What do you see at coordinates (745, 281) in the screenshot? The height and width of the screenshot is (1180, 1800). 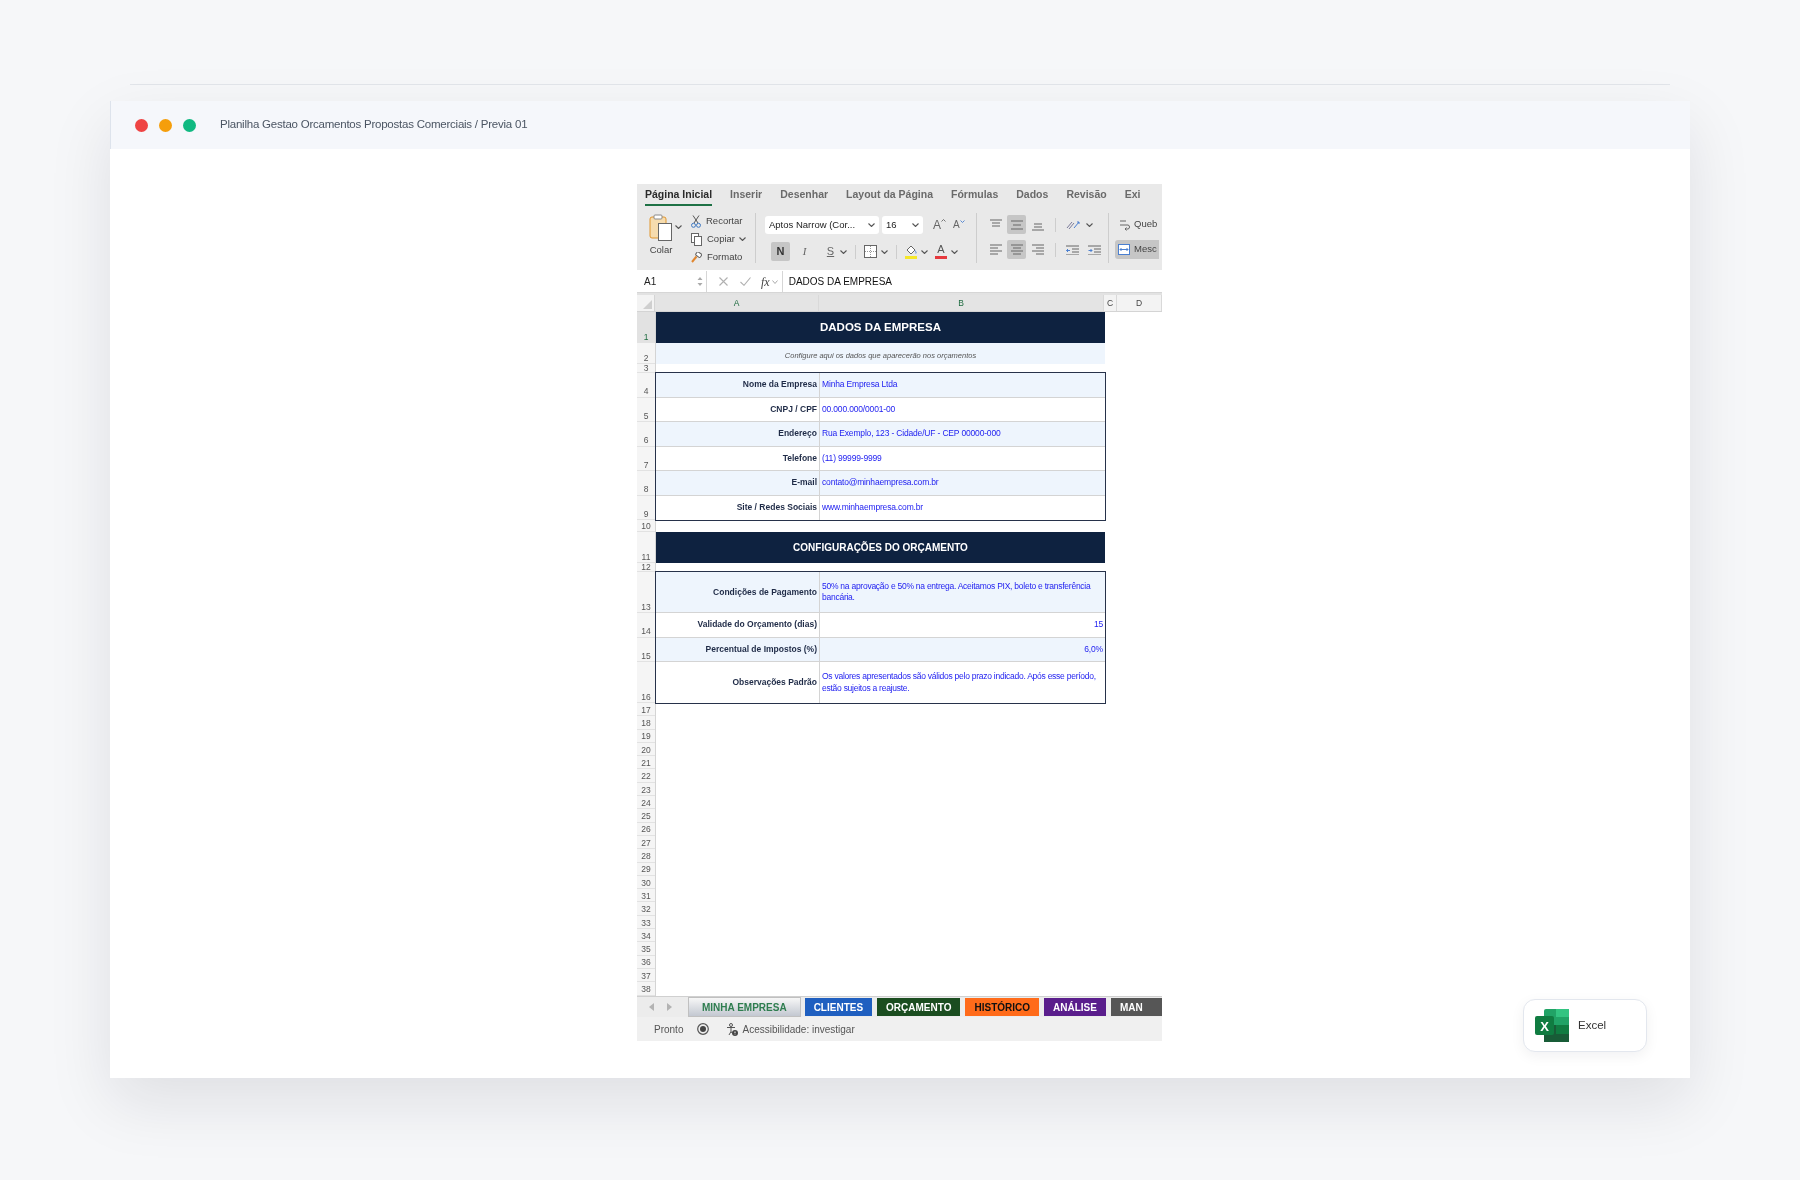 I see `check-icon` at bounding box center [745, 281].